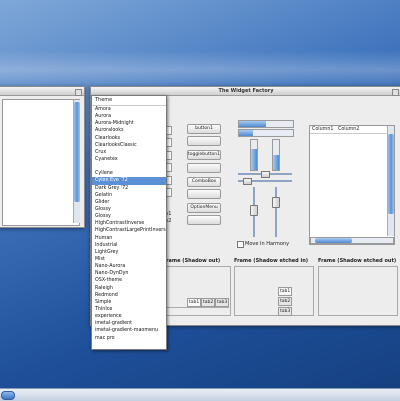 This screenshot has width=400, height=401. Describe the element at coordinates (129, 266) in the screenshot. I see `theme-option: Nano-Aurora` at that location.